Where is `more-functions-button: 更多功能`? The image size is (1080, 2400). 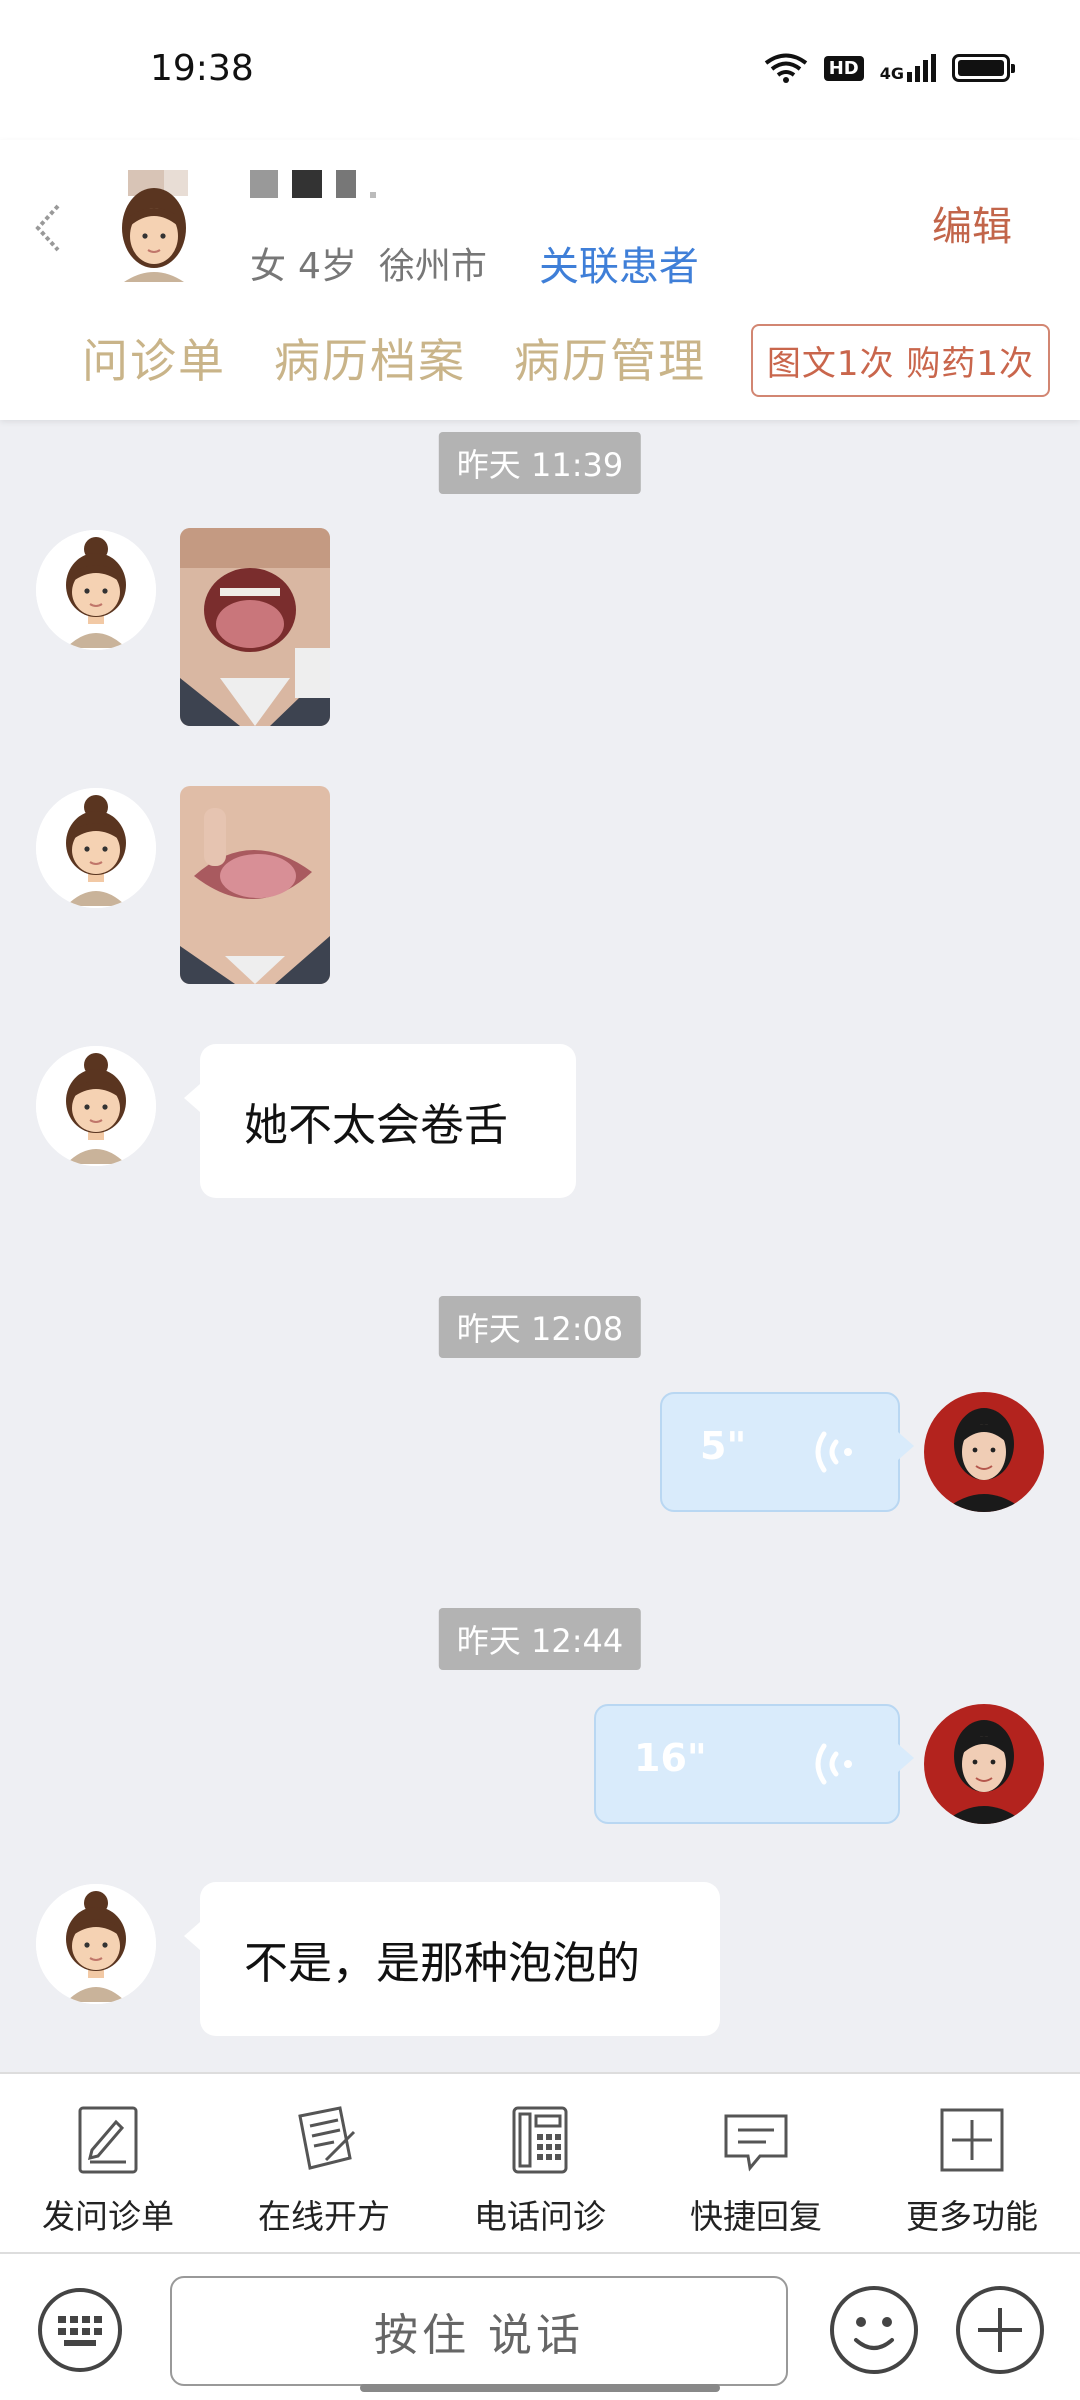 more-functions-button: 更多功能 is located at coordinates (972, 2163).